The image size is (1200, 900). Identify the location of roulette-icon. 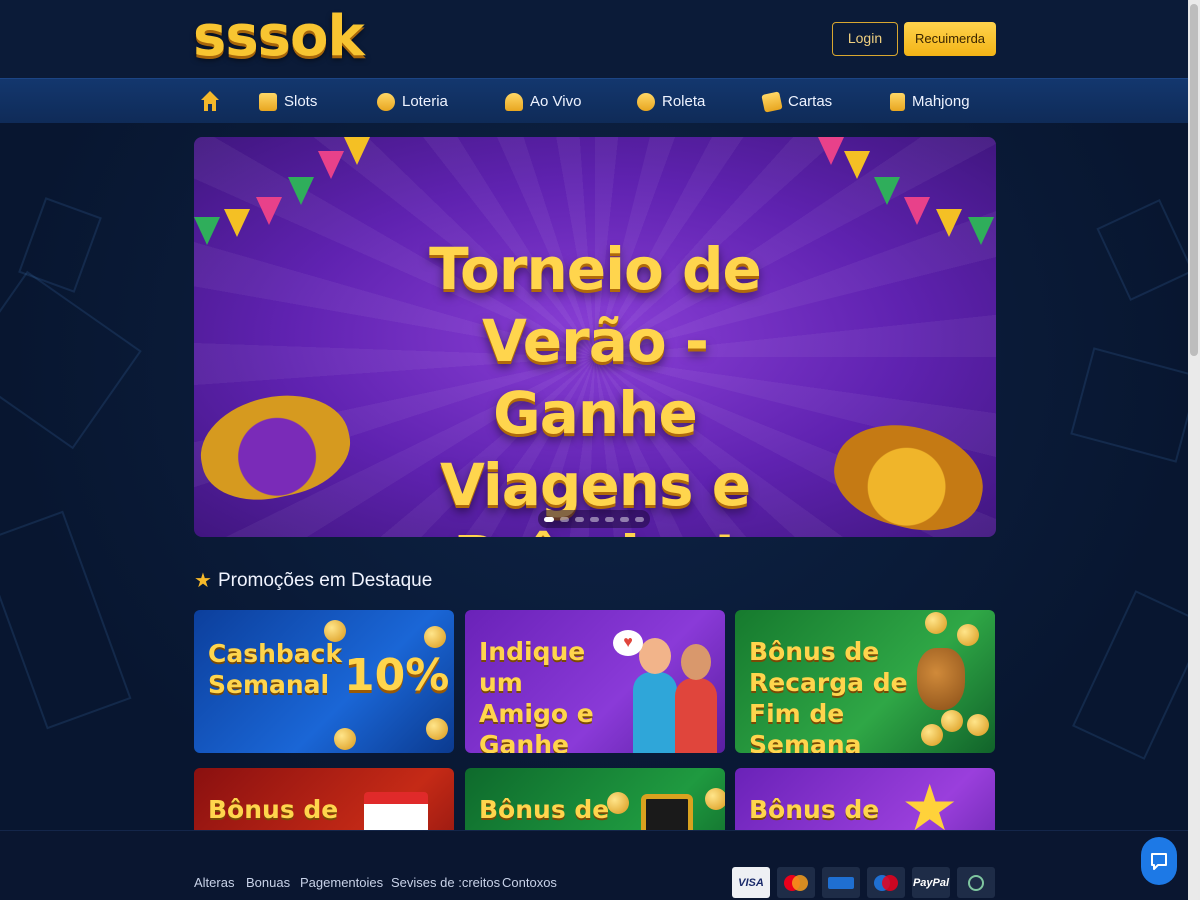
(646, 101).